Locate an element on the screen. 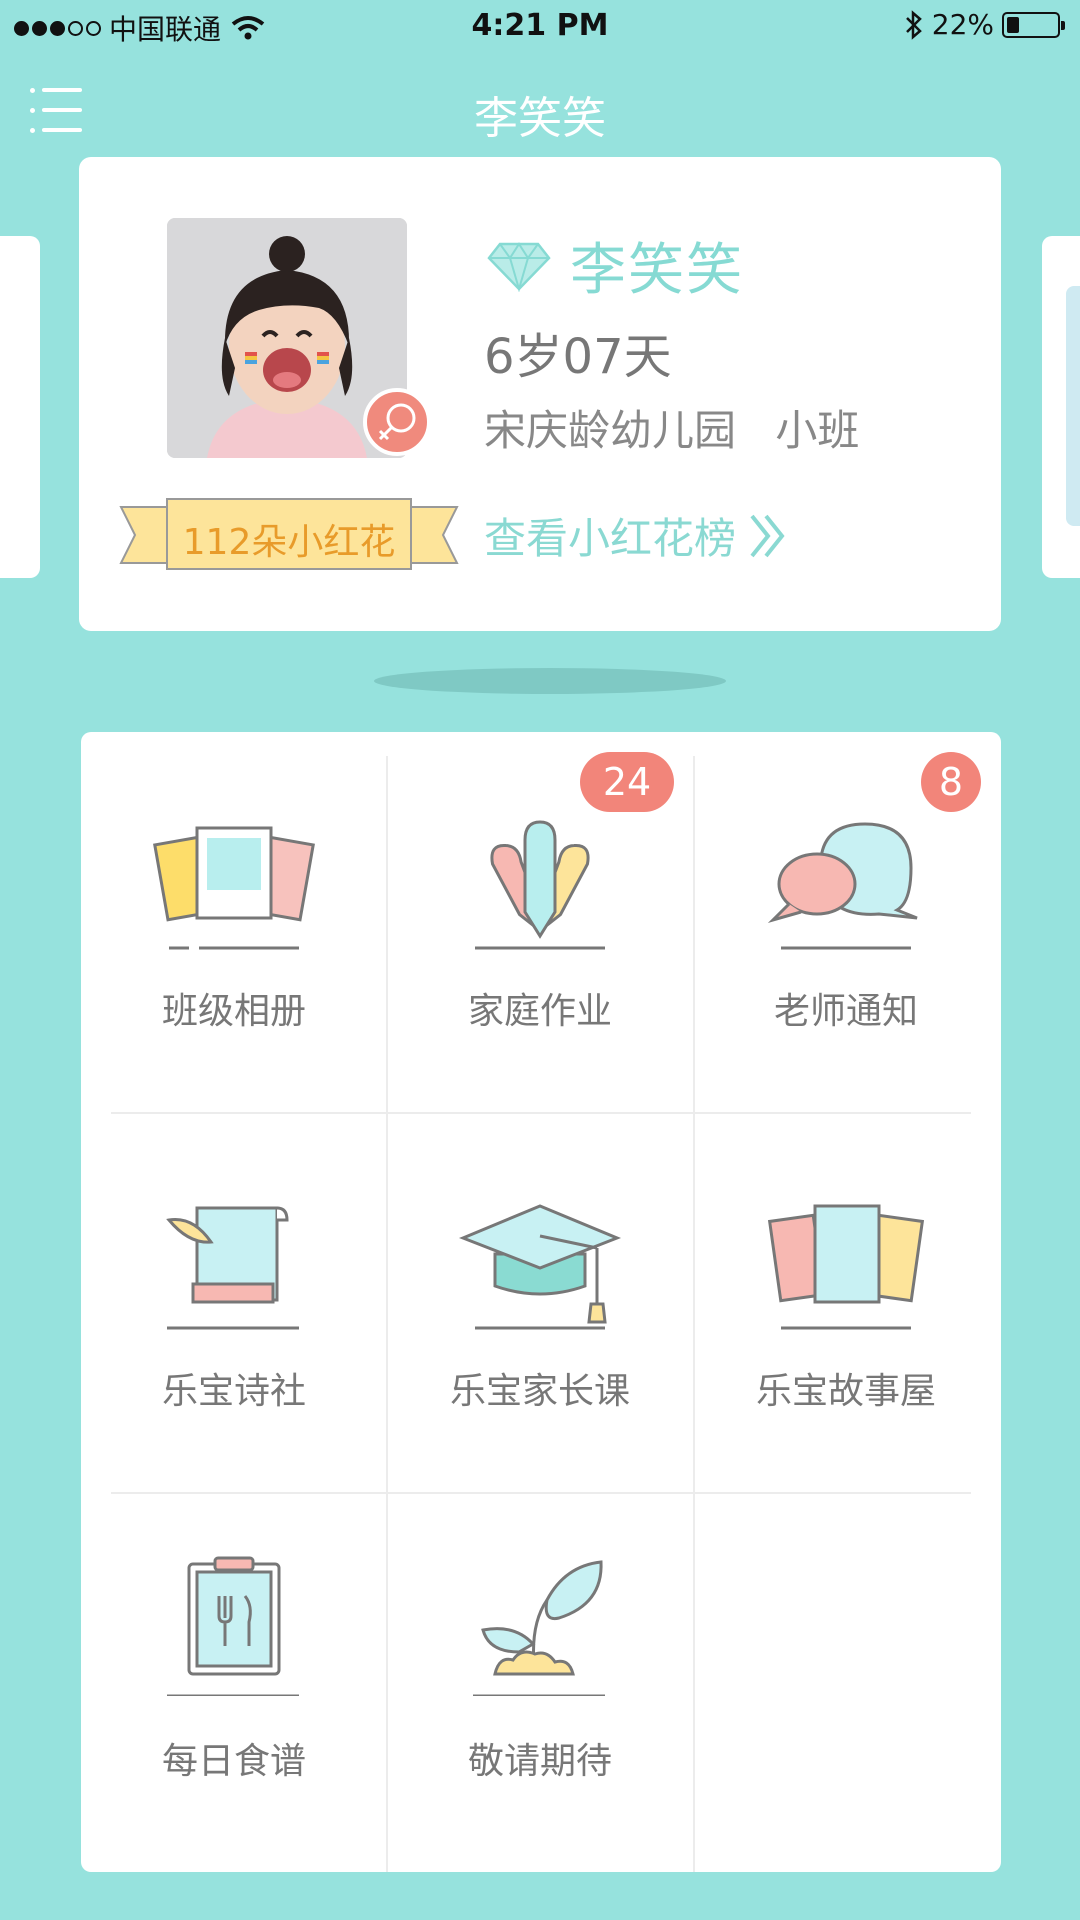 The image size is (1080, 1920). grid-label: 老师通知 is located at coordinates (845, 1011).